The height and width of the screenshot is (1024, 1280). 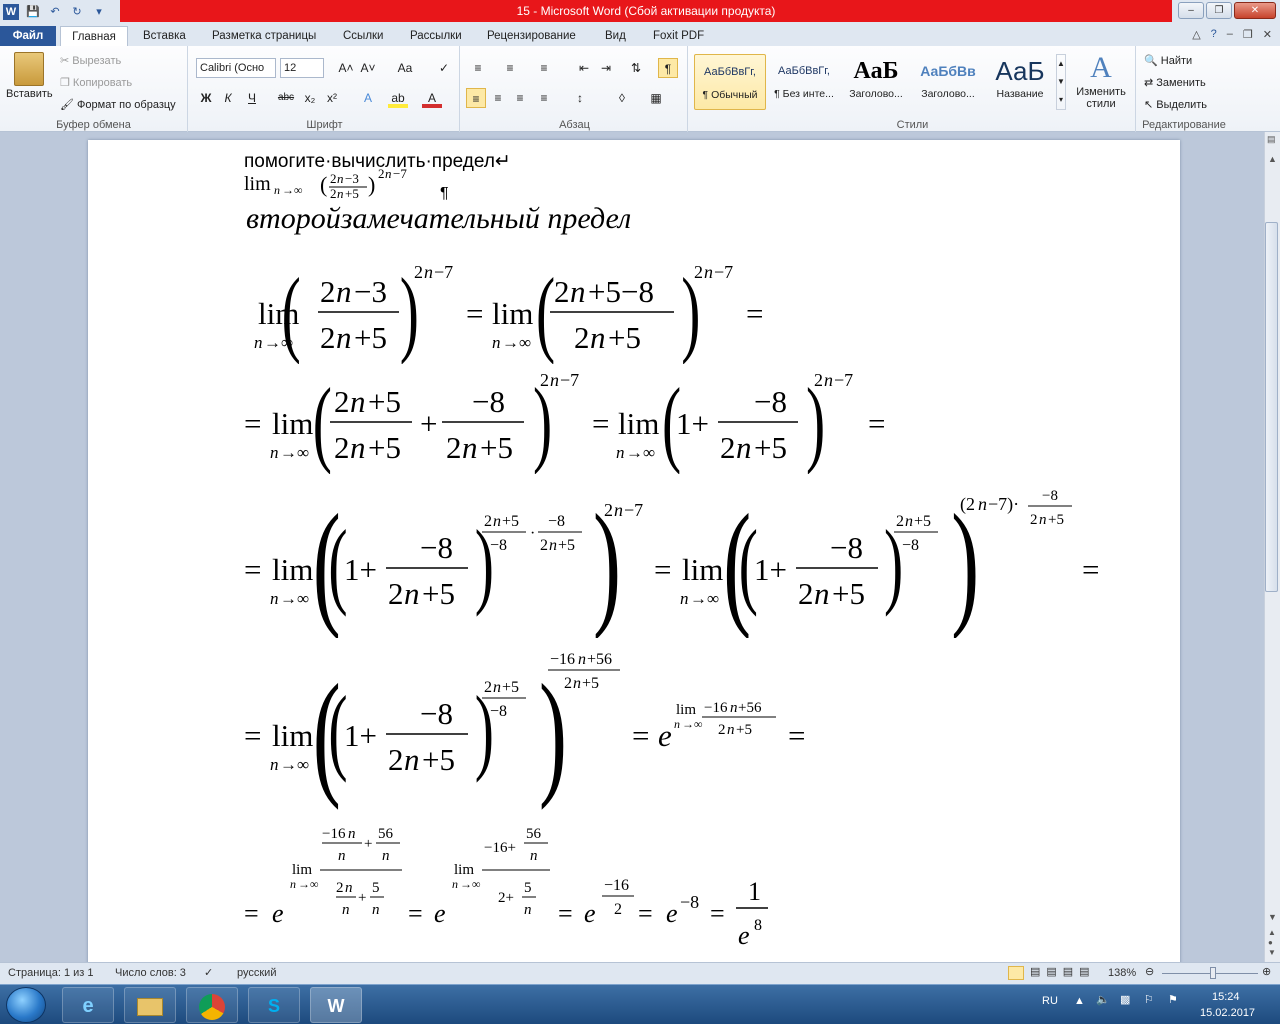 What do you see at coordinates (1272, 917) in the screenshot?
I see `scroll-down-icon: ▼` at bounding box center [1272, 917].